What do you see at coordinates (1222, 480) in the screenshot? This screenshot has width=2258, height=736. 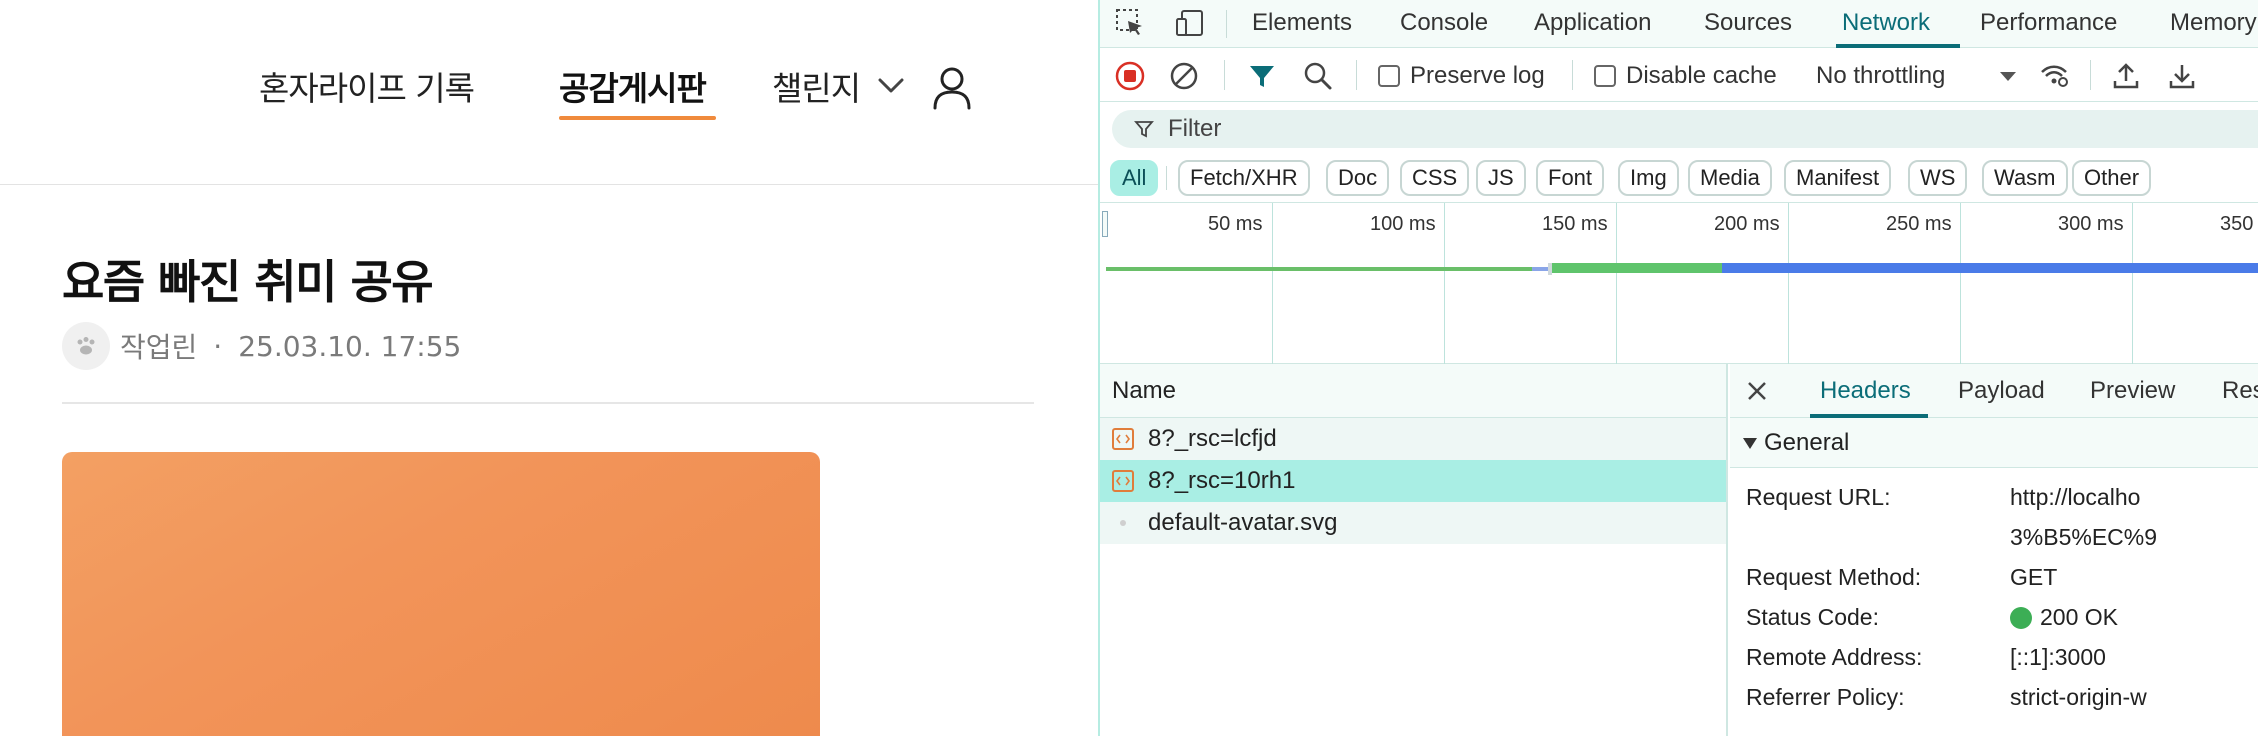 I see `request-name: 8?_rsc=10rh1` at bounding box center [1222, 480].